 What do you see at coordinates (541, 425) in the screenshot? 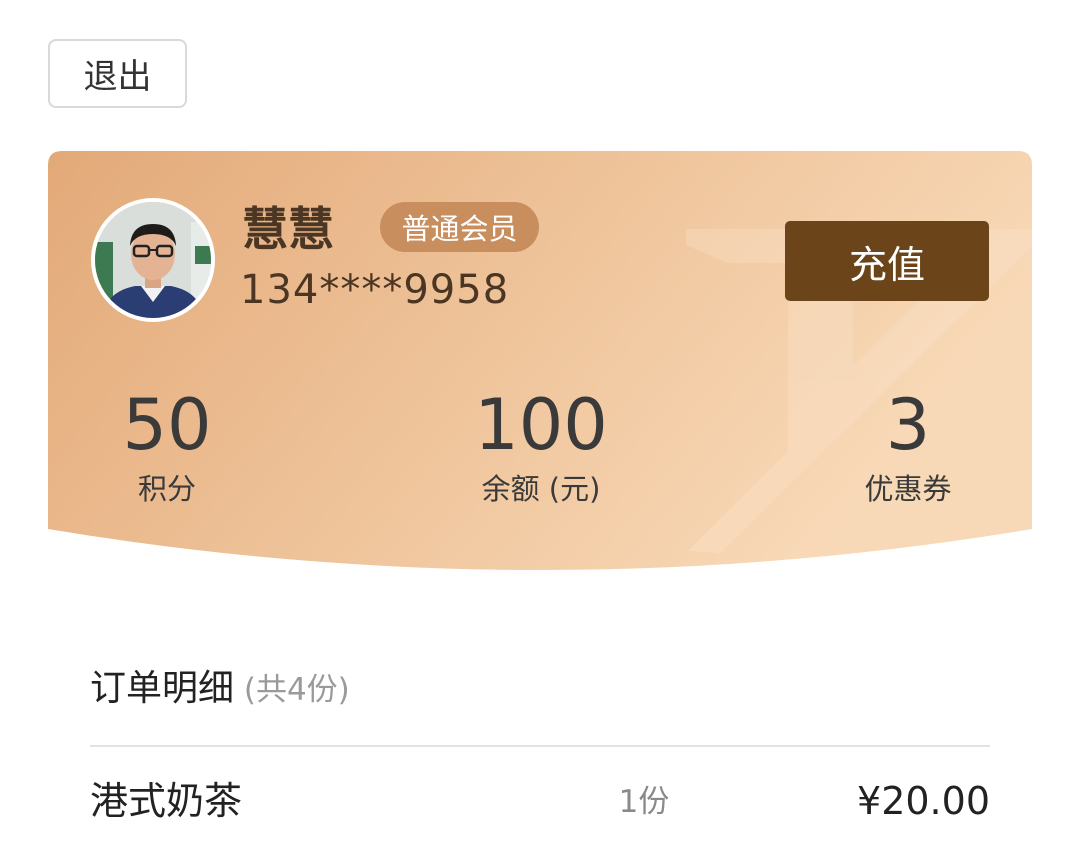
I see `balance-value: 100` at bounding box center [541, 425].